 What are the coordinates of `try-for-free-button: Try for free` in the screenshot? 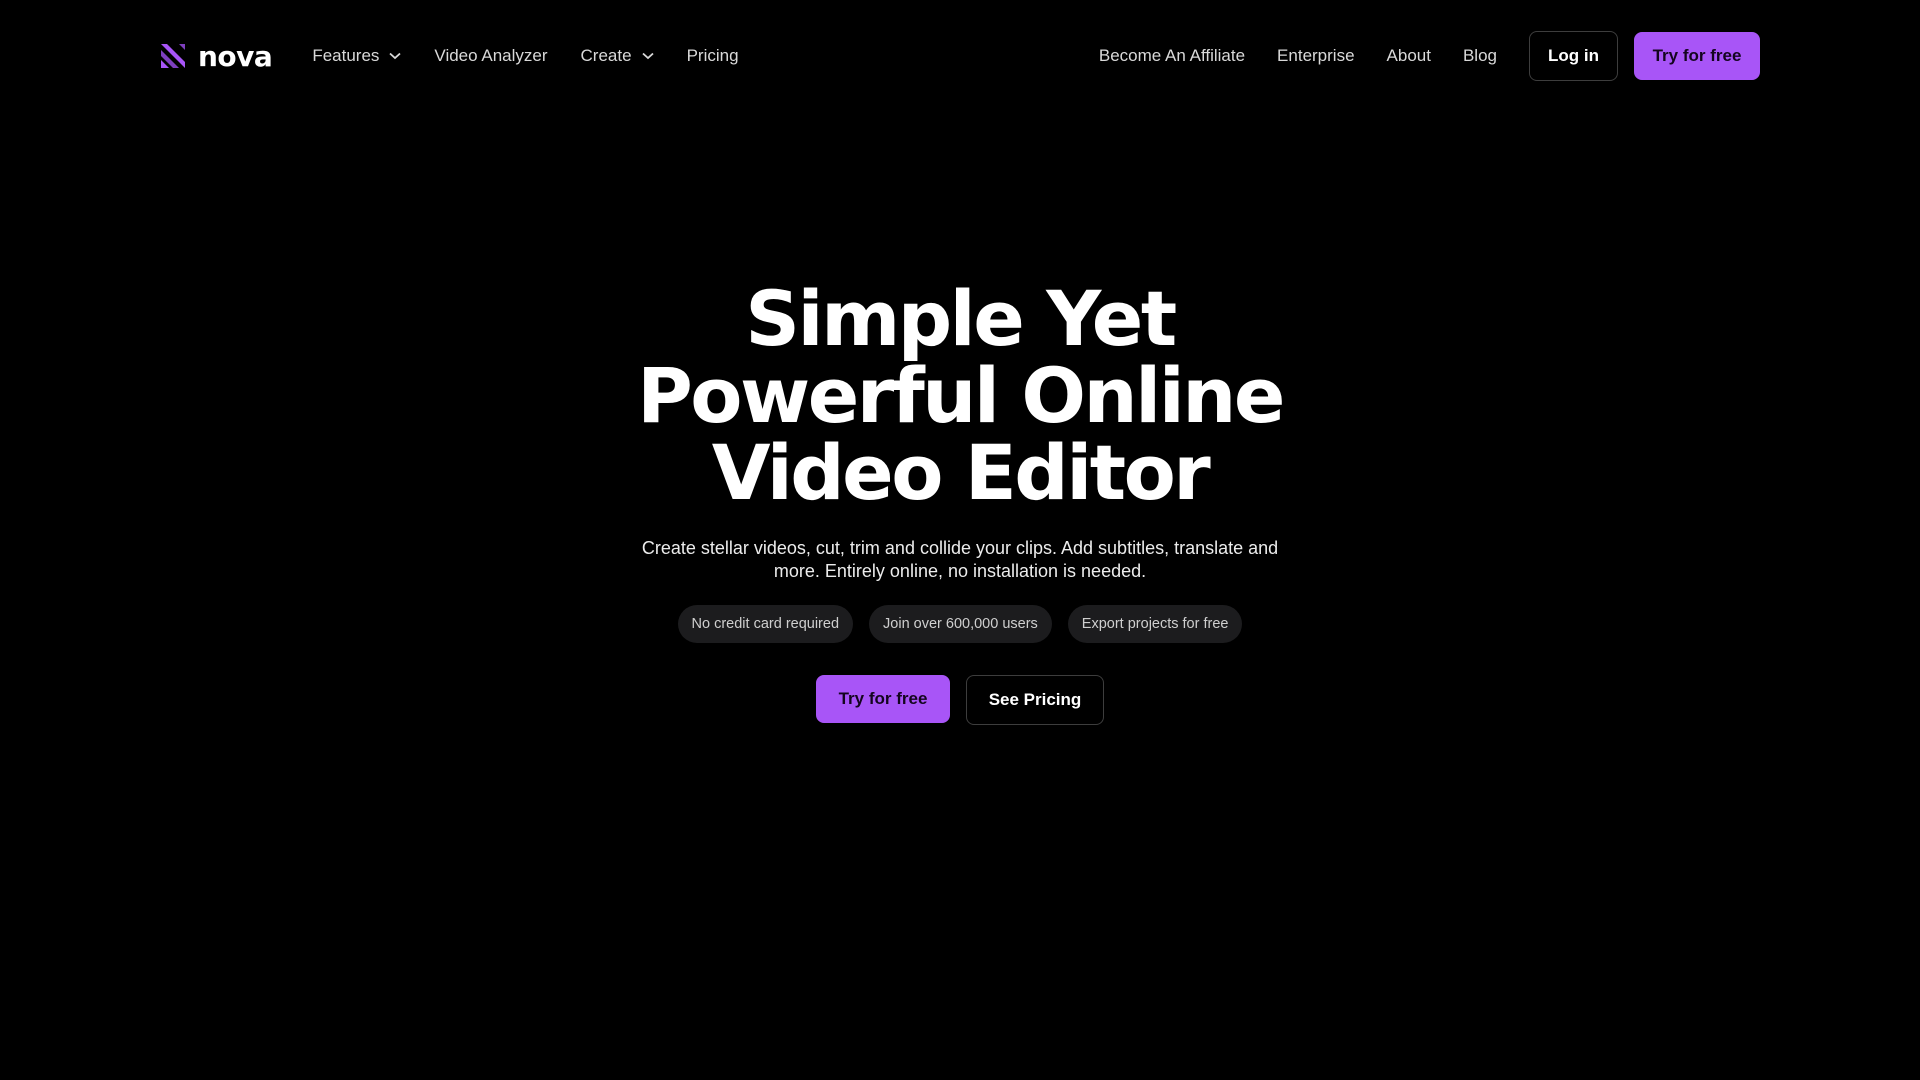 It's located at (1697, 56).